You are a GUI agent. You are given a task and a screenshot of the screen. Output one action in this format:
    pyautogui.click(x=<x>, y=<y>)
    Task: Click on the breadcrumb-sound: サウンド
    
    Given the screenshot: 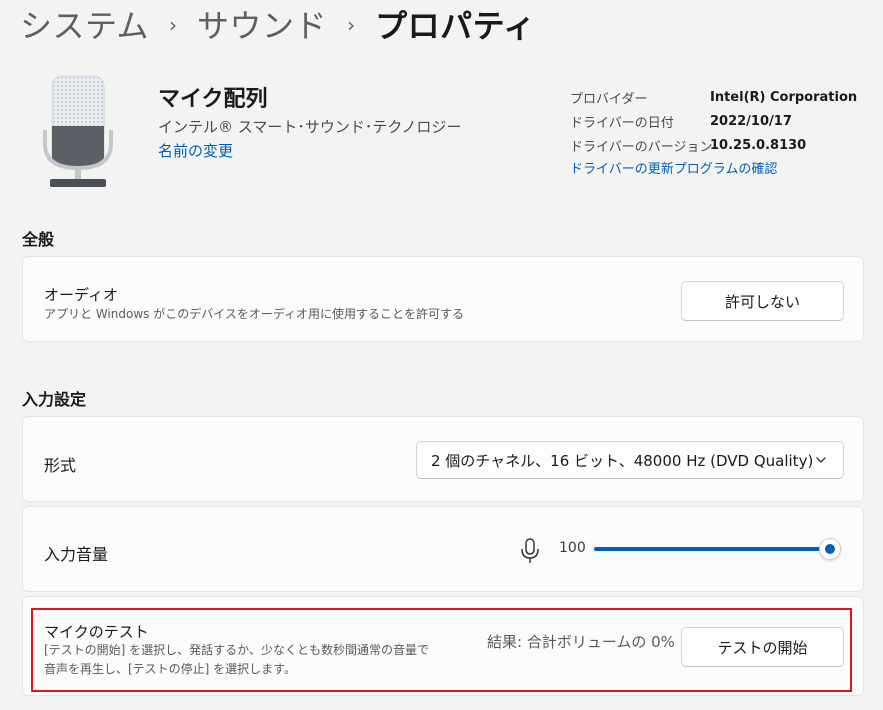 What is the action you would take?
    pyautogui.click(x=262, y=24)
    